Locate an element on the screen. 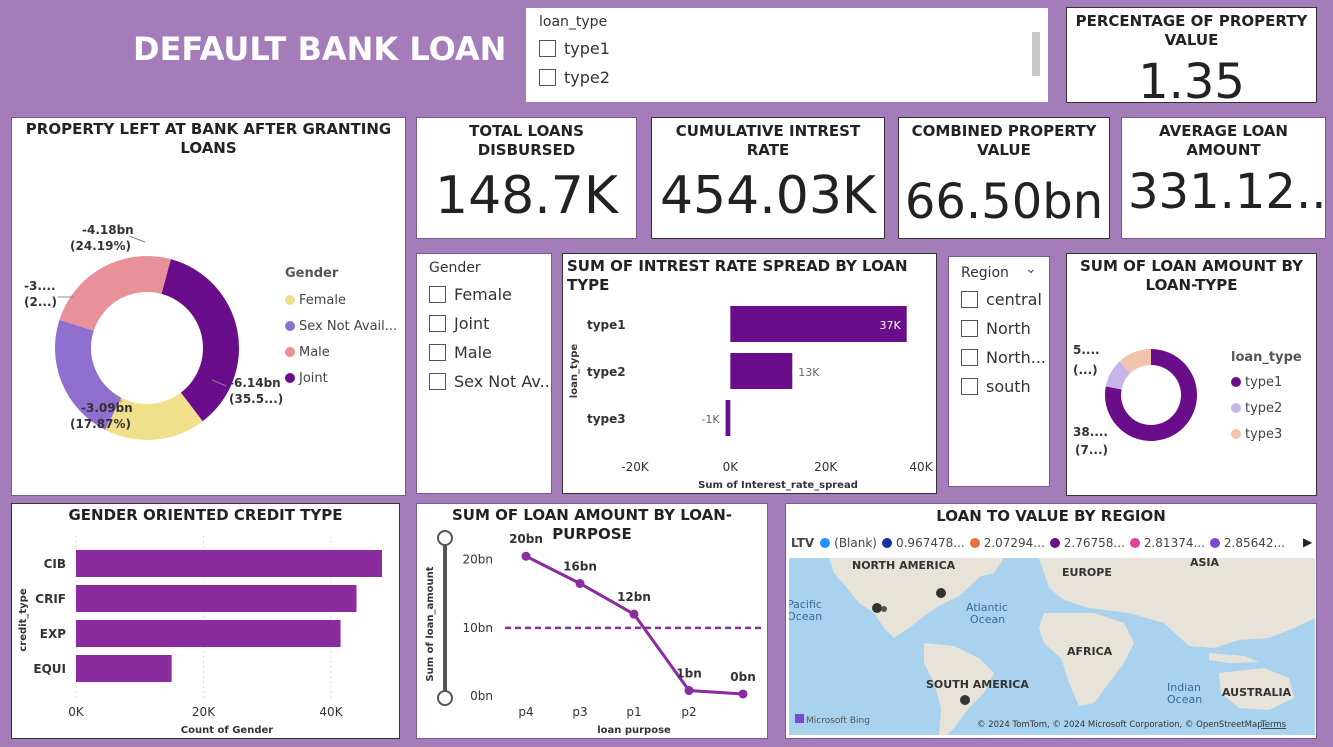  map-terms: Terms is located at coordinates (1273, 725).